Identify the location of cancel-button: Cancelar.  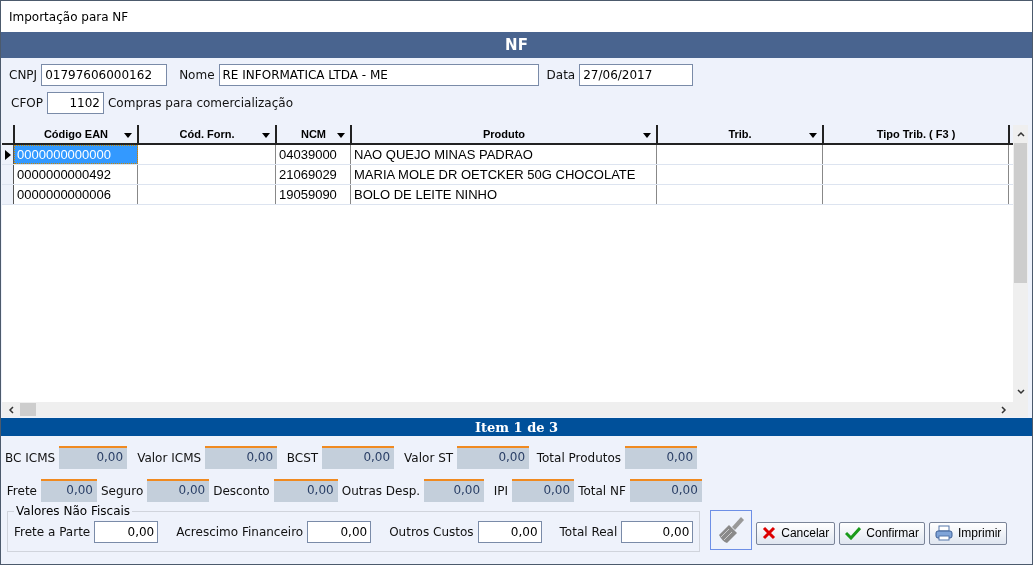
(796, 533).